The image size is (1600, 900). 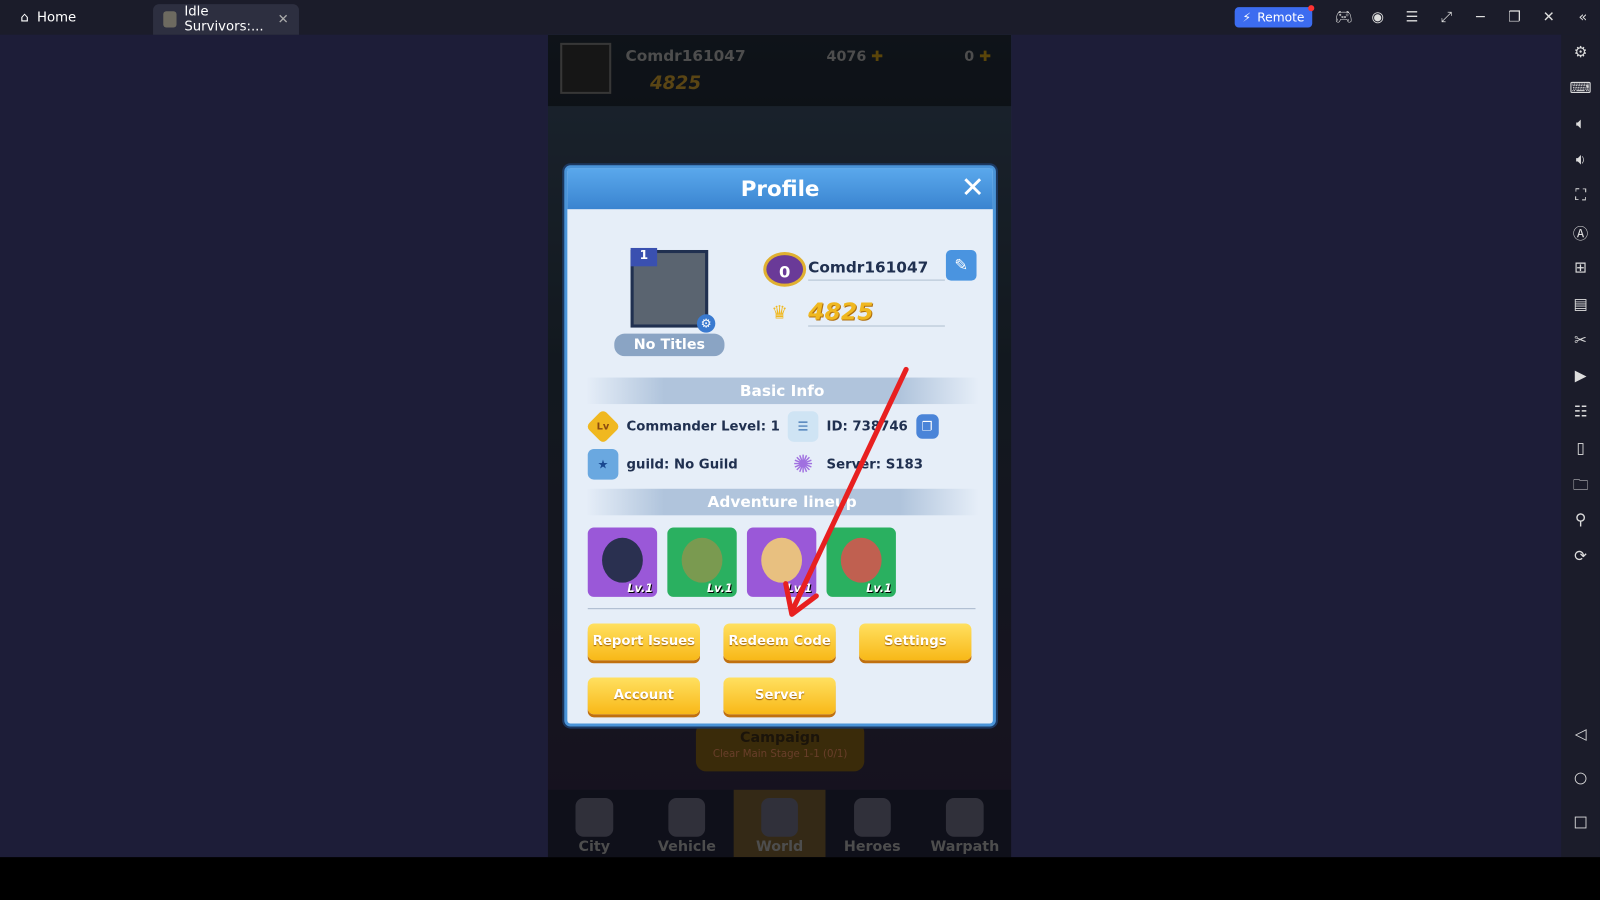 I want to click on player-name: Comdr161047, so click(x=876, y=269).